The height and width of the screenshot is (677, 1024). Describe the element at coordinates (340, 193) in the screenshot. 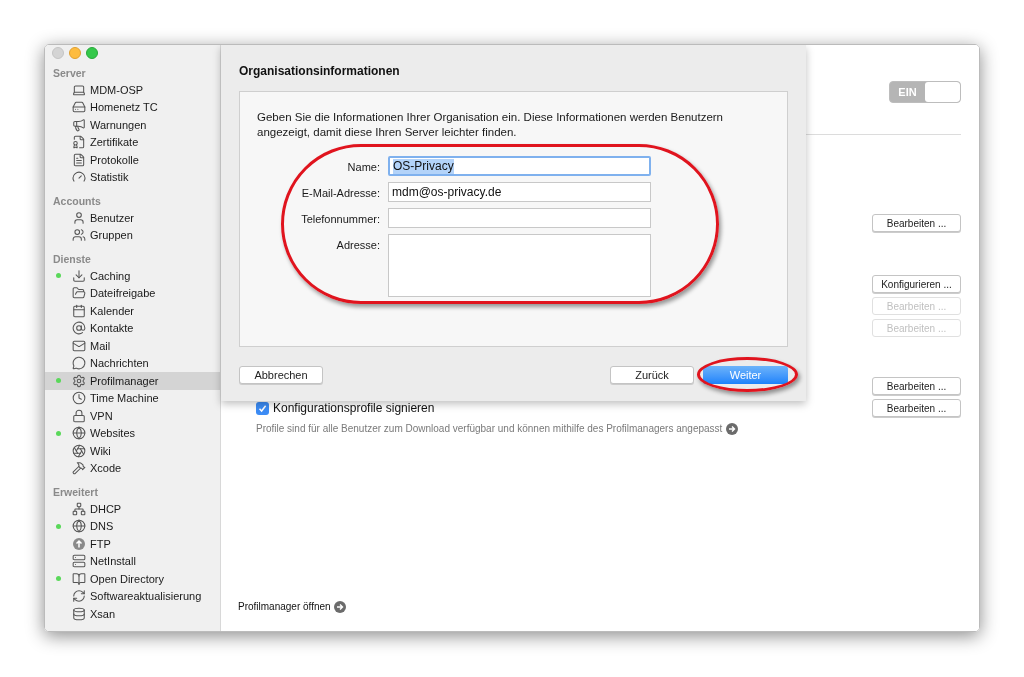

I see `field-label: E-Mail-Adresse:` at that location.